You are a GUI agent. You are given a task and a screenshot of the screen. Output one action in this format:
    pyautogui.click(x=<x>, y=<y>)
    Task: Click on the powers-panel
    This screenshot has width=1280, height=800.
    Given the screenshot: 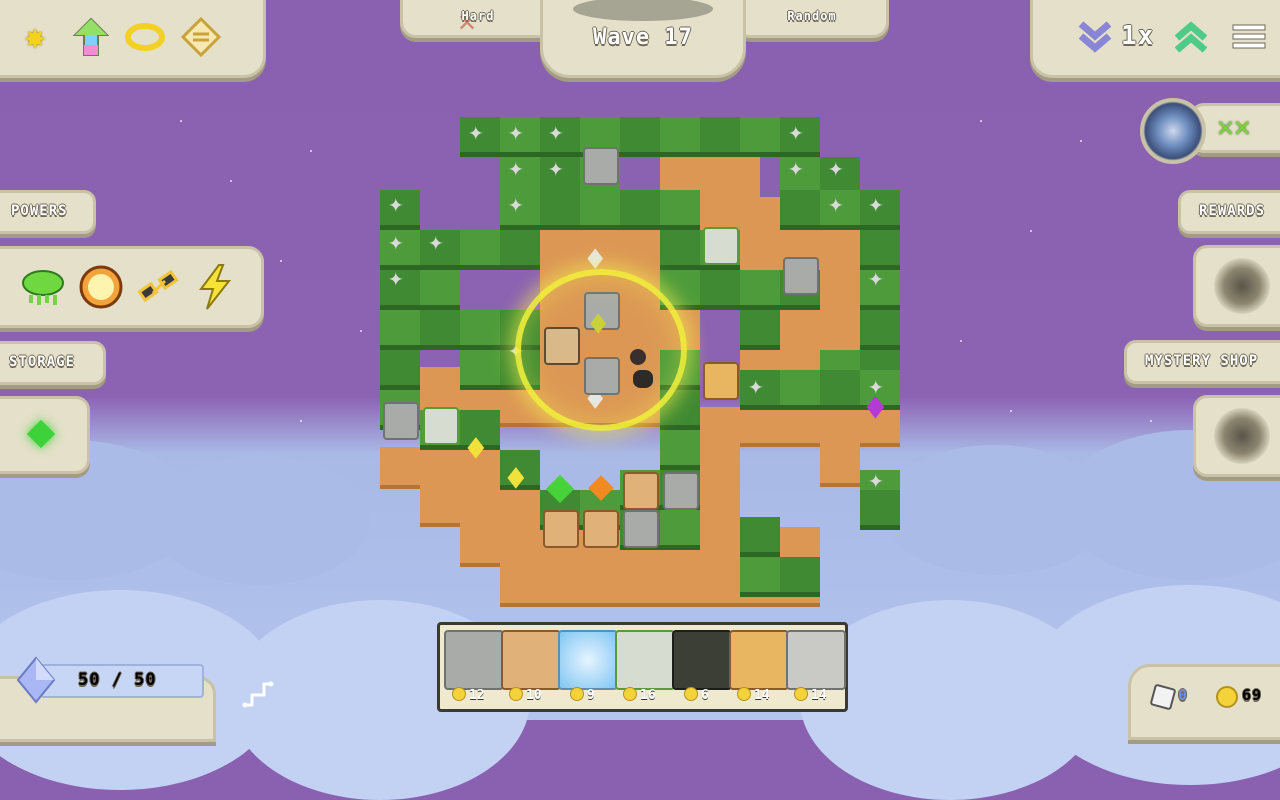 What is the action you would take?
    pyautogui.click(x=132, y=287)
    